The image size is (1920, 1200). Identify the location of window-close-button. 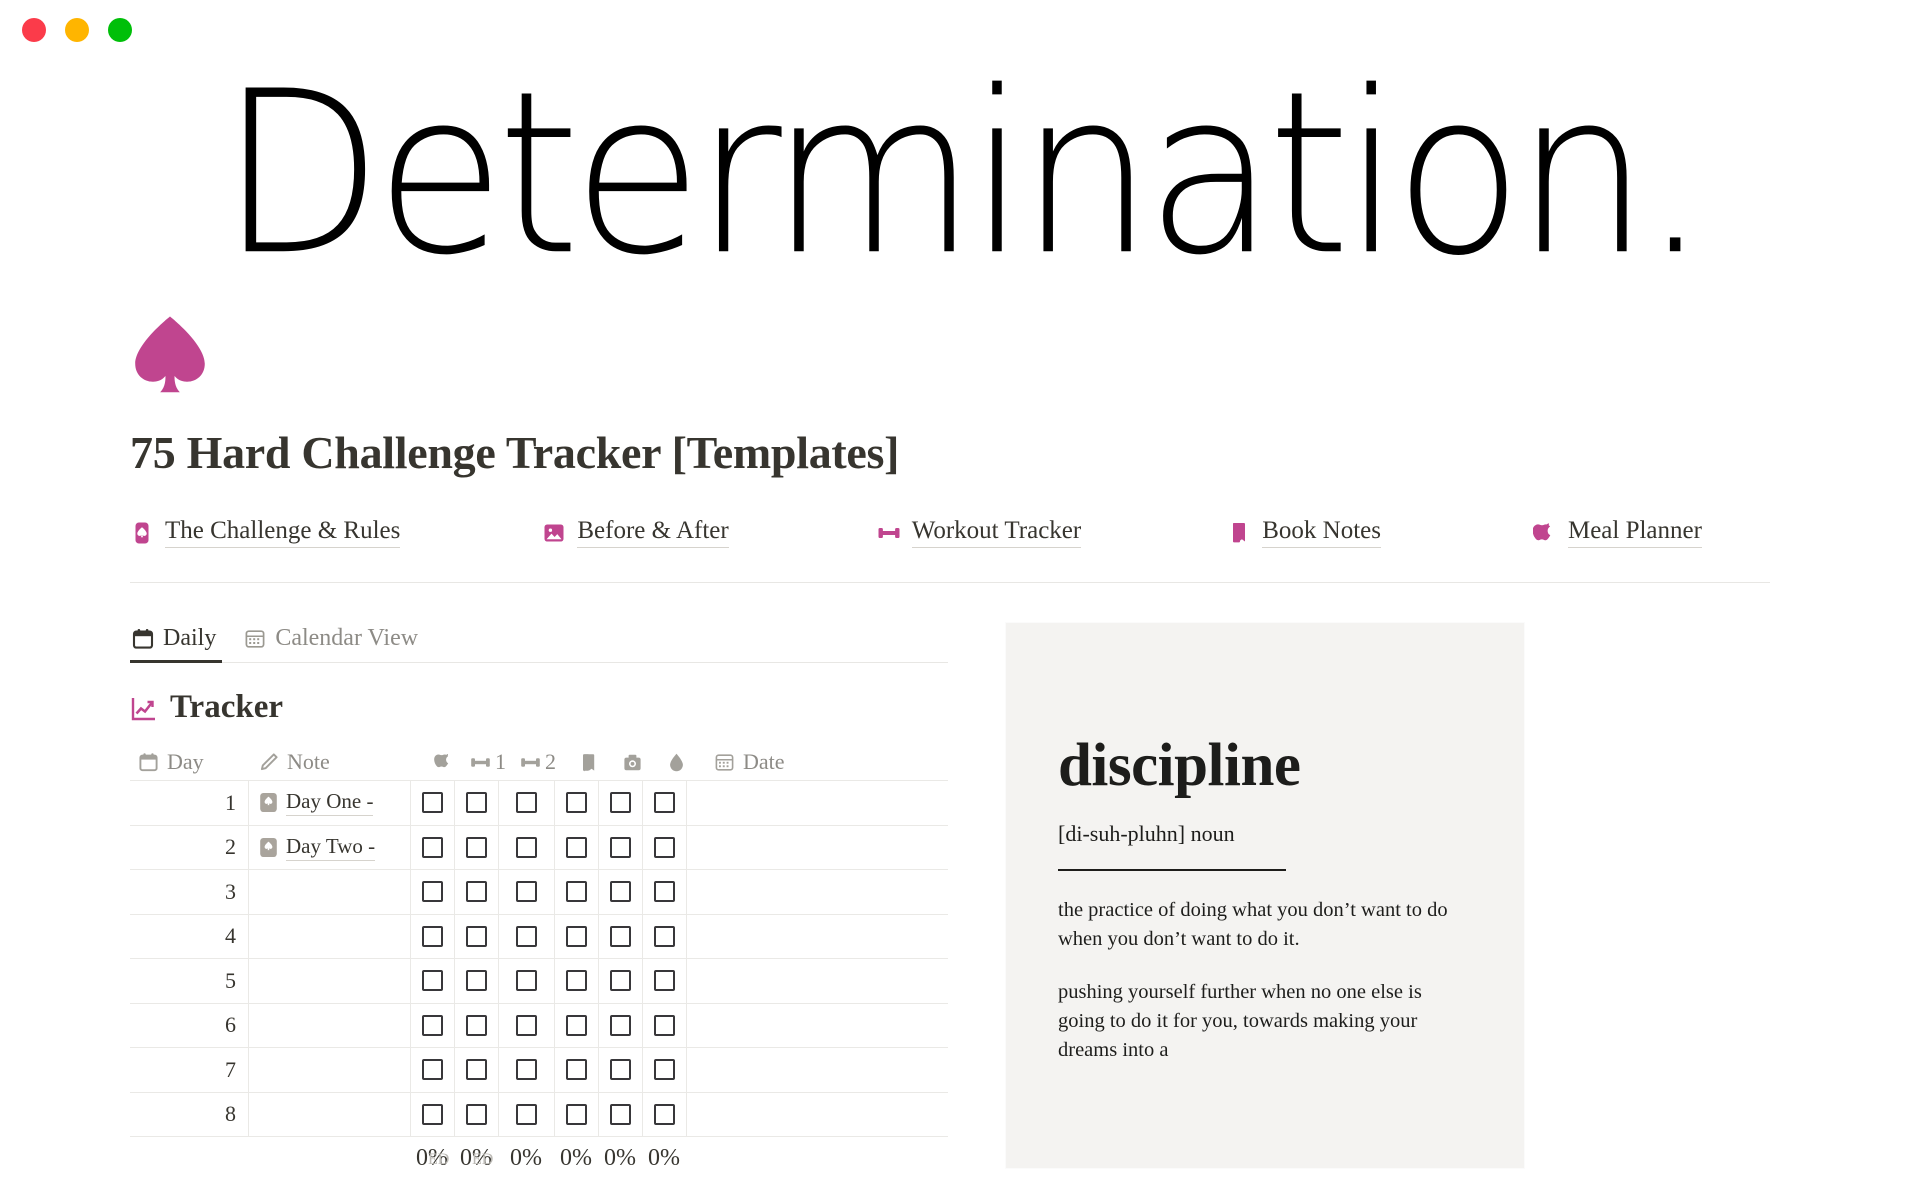
(34, 30).